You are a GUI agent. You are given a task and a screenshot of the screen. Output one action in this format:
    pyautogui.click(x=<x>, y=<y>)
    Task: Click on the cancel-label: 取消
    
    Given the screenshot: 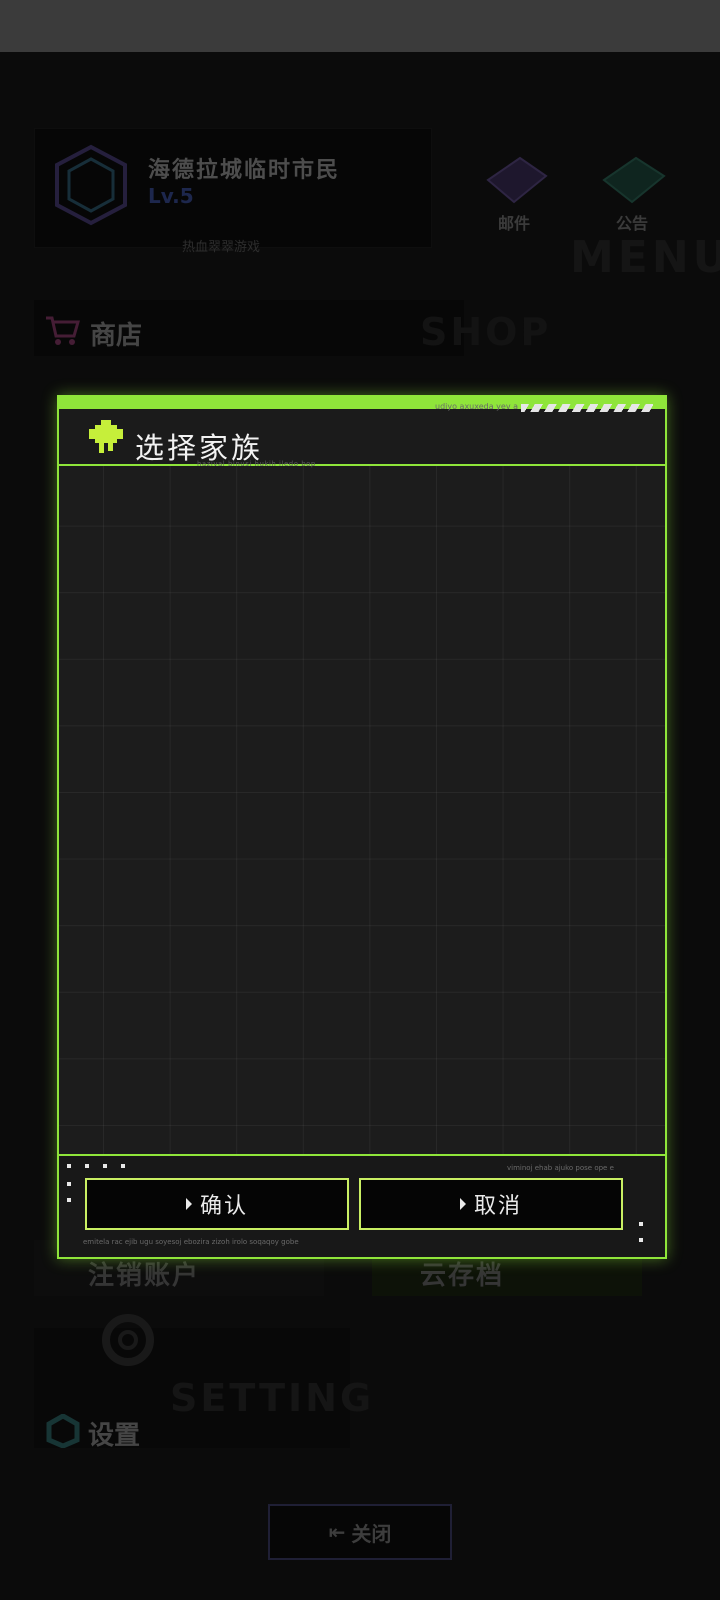 What is the action you would take?
    pyautogui.click(x=497, y=1206)
    